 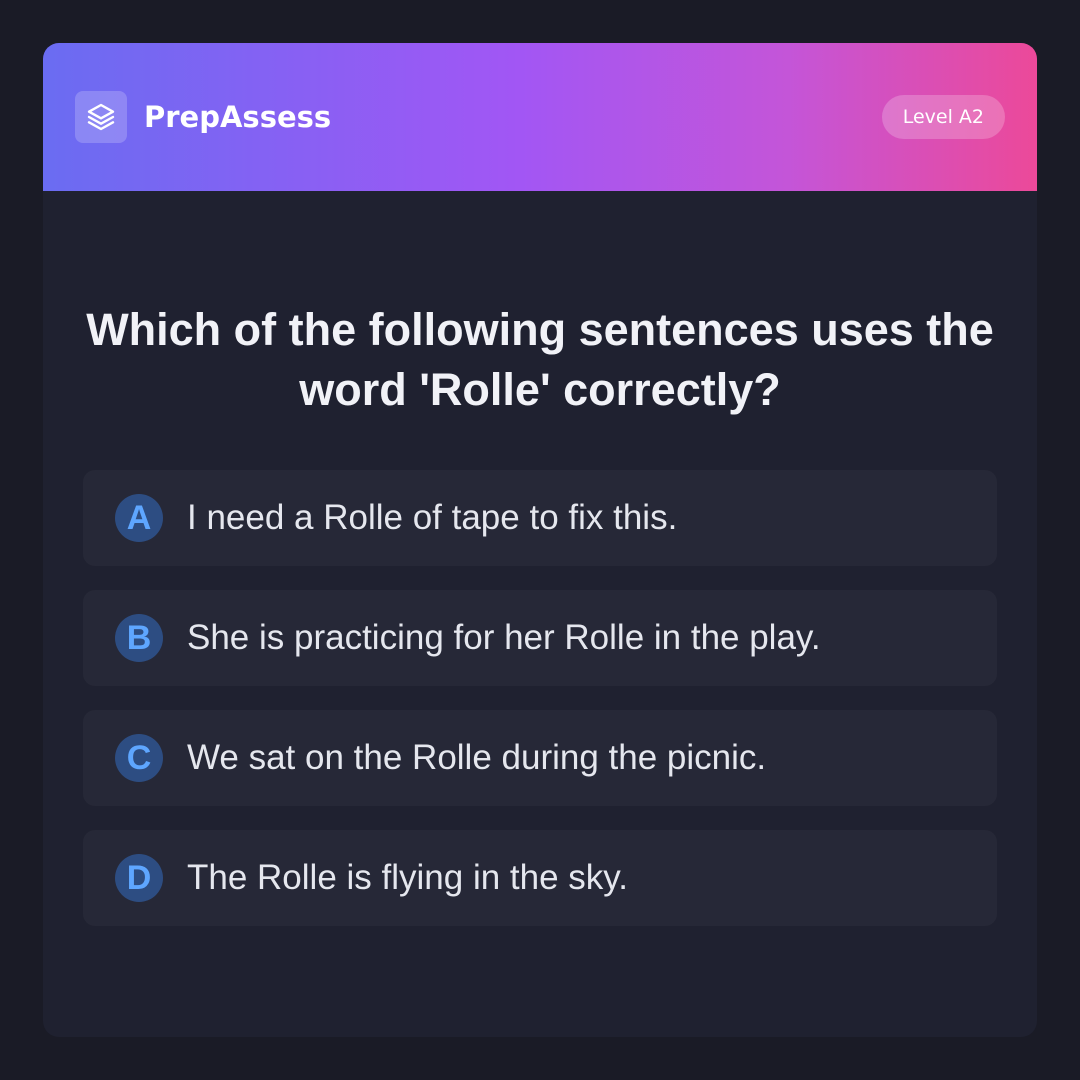 What do you see at coordinates (407, 877) in the screenshot?
I see `option-text: The Rolle is flying in the sky.` at bounding box center [407, 877].